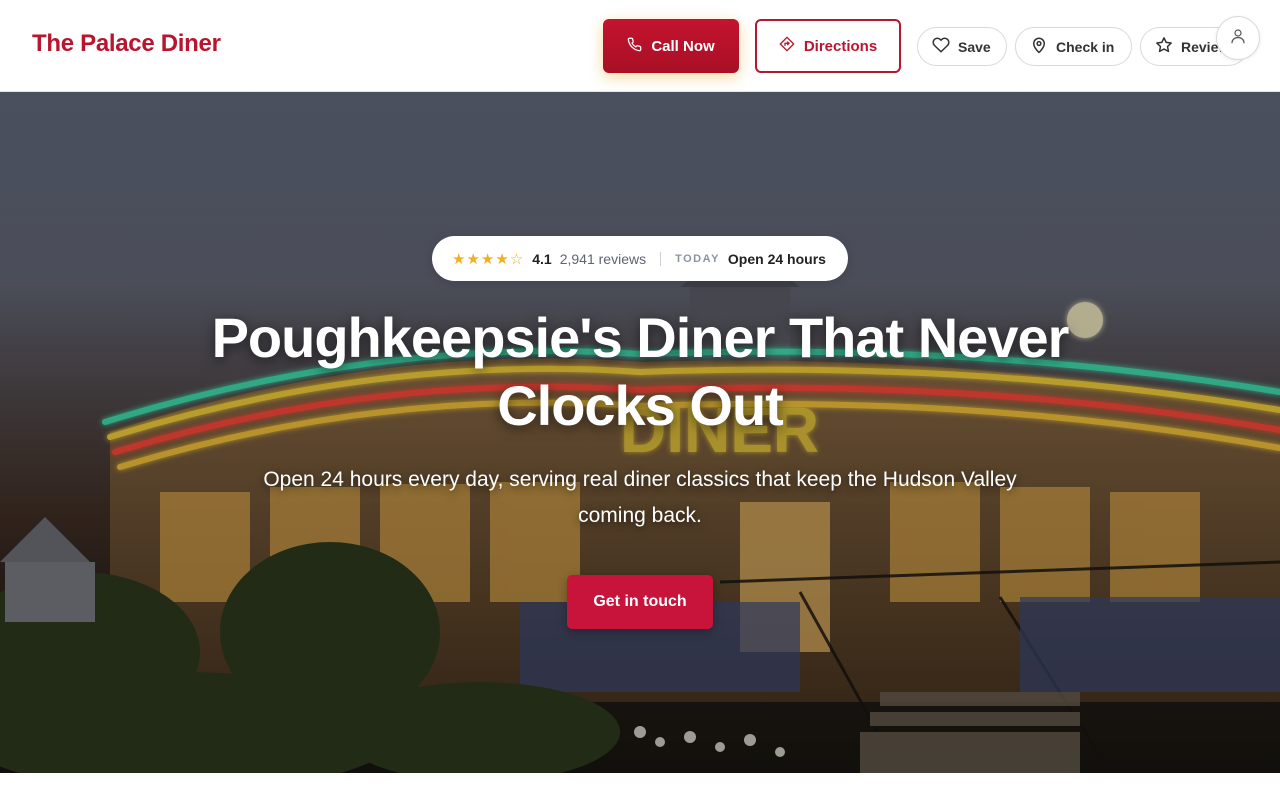  Describe the element at coordinates (776, 258) in the screenshot. I see `hours-text: Open 24 hours` at that location.